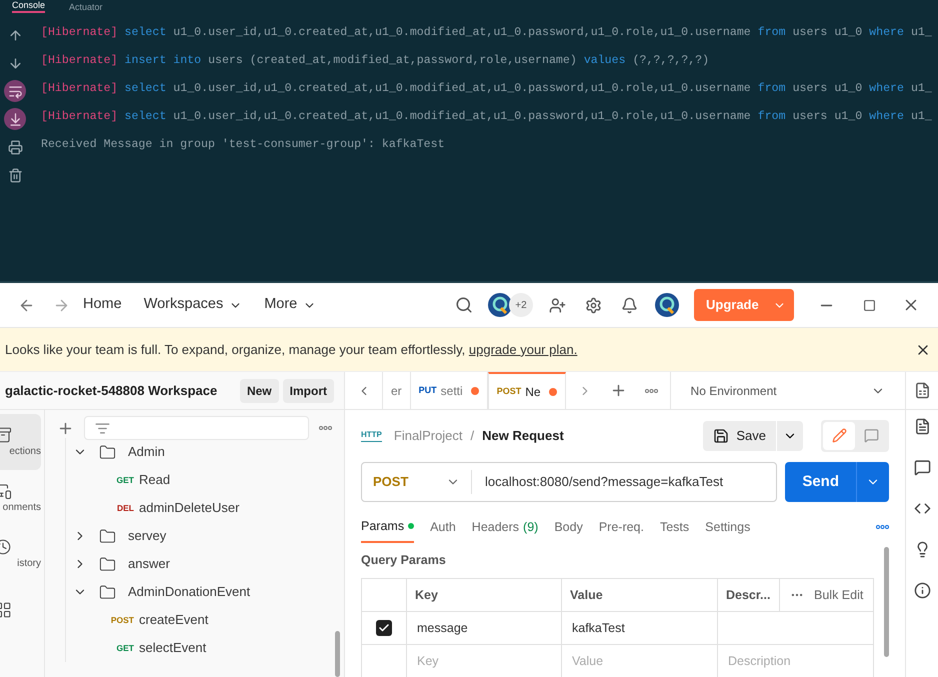  I want to click on tab-title: setti, so click(451, 391).